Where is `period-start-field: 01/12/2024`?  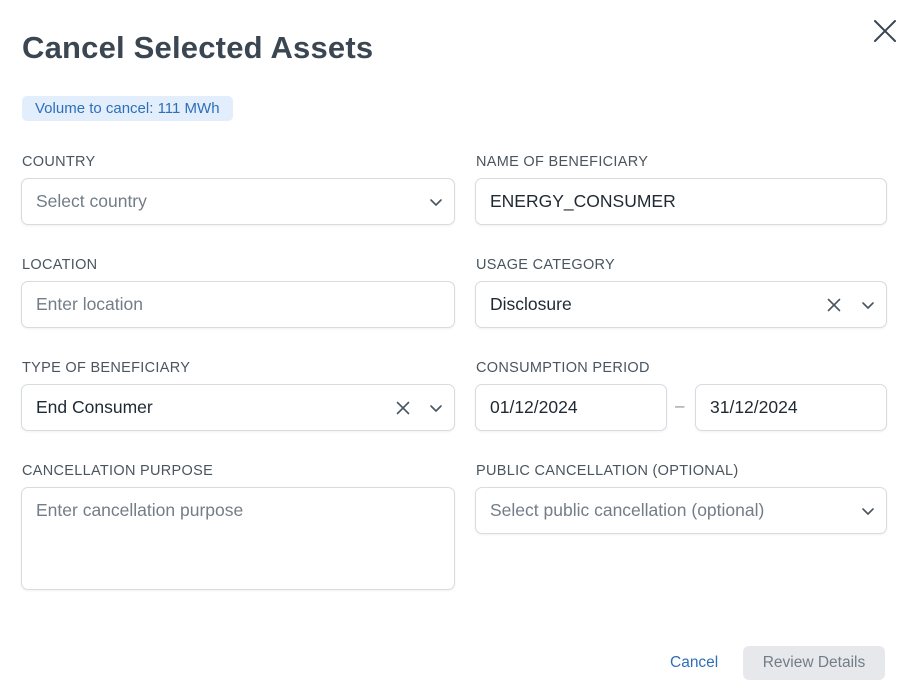
period-start-field: 01/12/2024 is located at coordinates (571, 407).